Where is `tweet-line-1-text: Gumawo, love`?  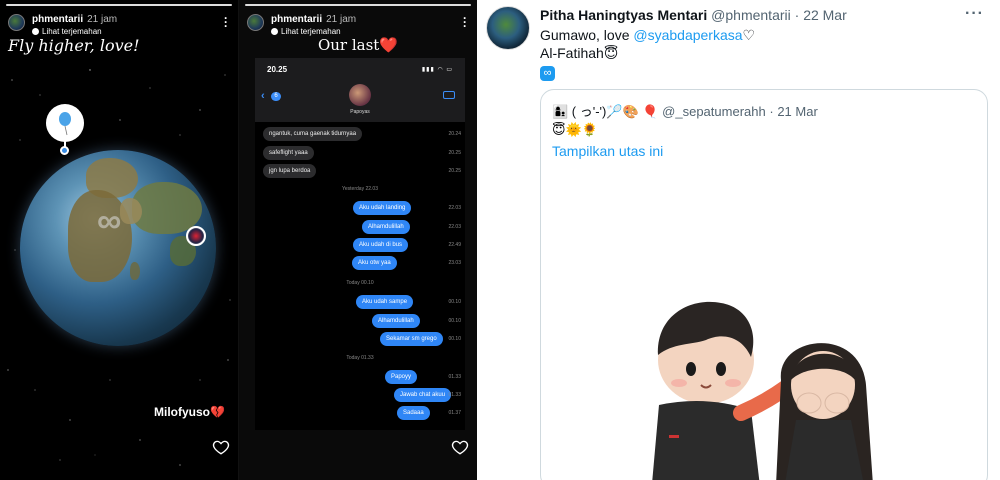 tweet-line-1-text: Gumawo, love is located at coordinates (587, 35).